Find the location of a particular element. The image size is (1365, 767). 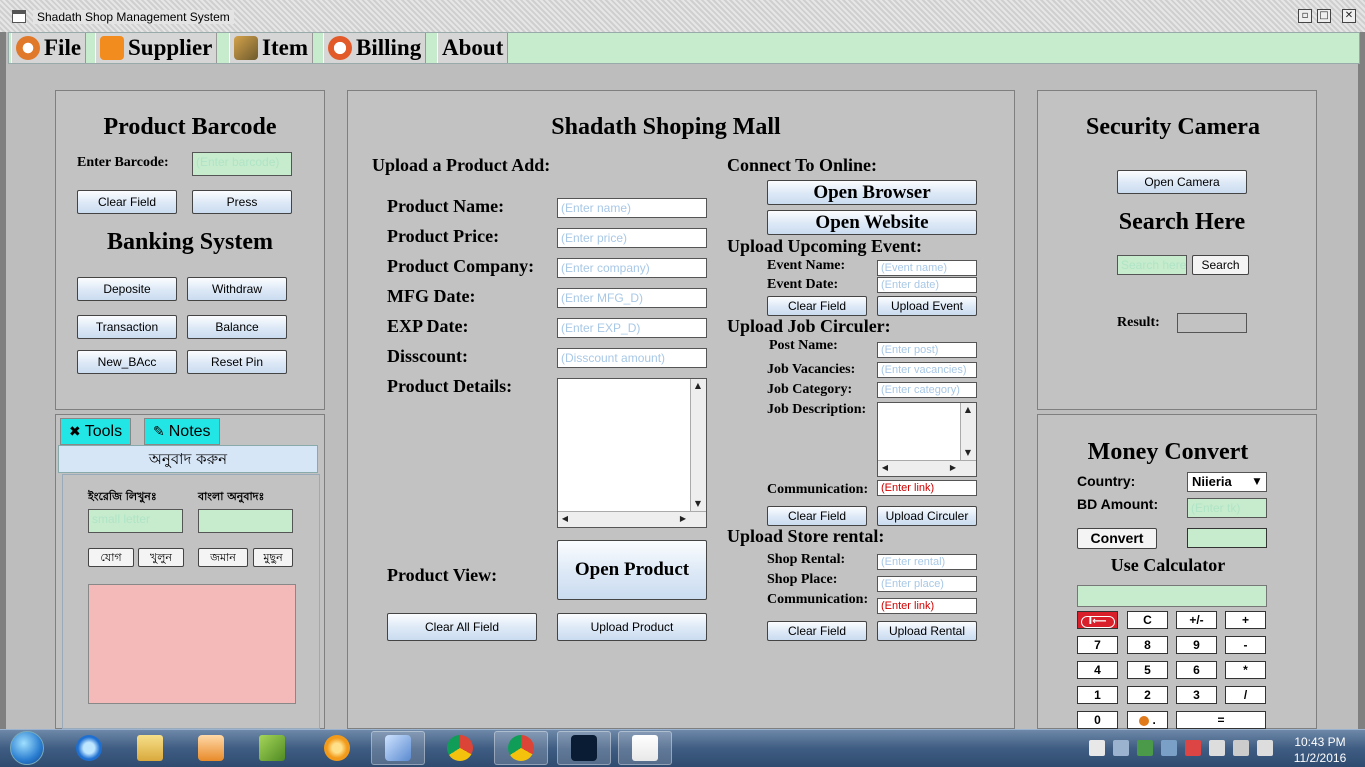

calc-key-0: 0 is located at coordinates (1097, 720).